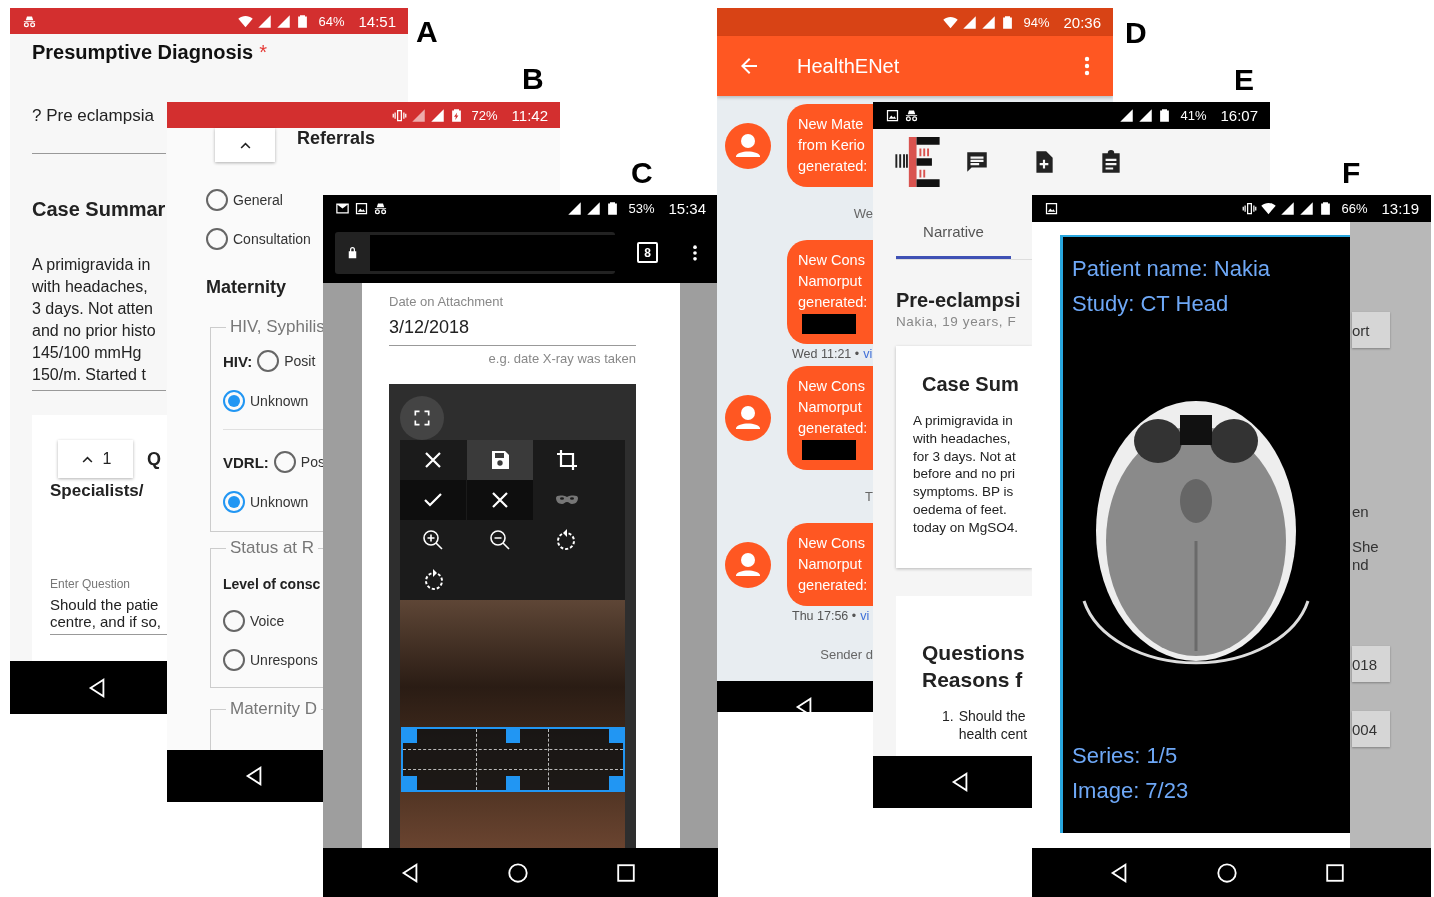  Describe the element at coordinates (1400, 208) in the screenshot. I see `status-time: 13:19` at that location.